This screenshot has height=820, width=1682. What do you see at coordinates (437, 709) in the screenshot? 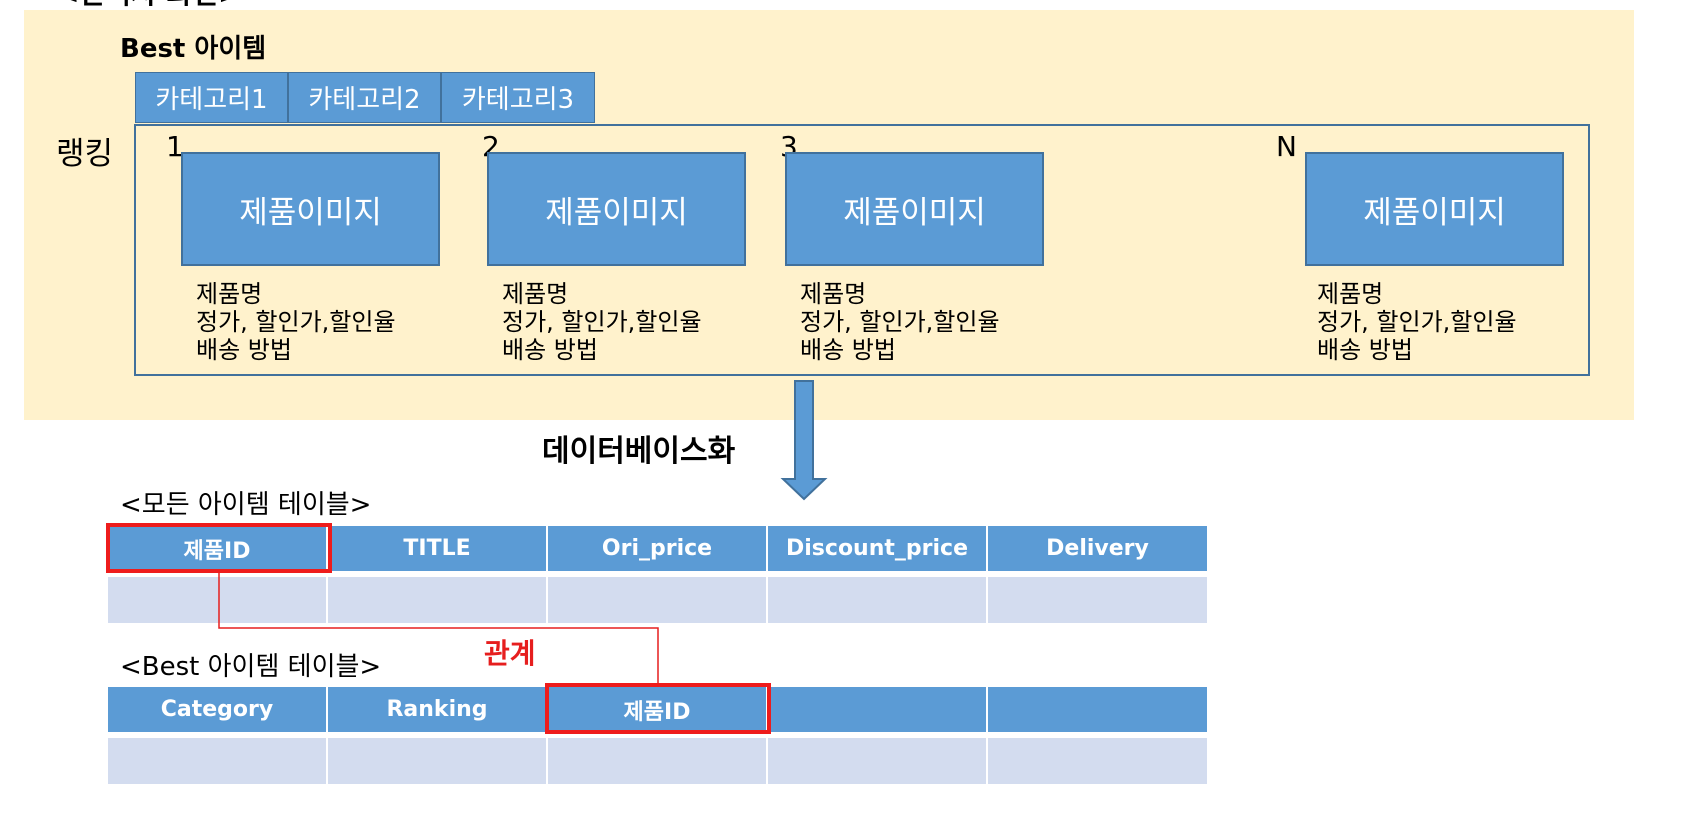
I see `table-header-ranking: Ranking` at bounding box center [437, 709].